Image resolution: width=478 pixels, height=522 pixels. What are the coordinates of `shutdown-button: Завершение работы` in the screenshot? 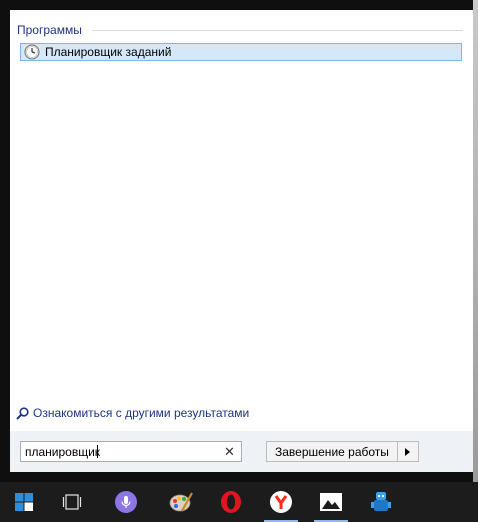 It's located at (332, 451).